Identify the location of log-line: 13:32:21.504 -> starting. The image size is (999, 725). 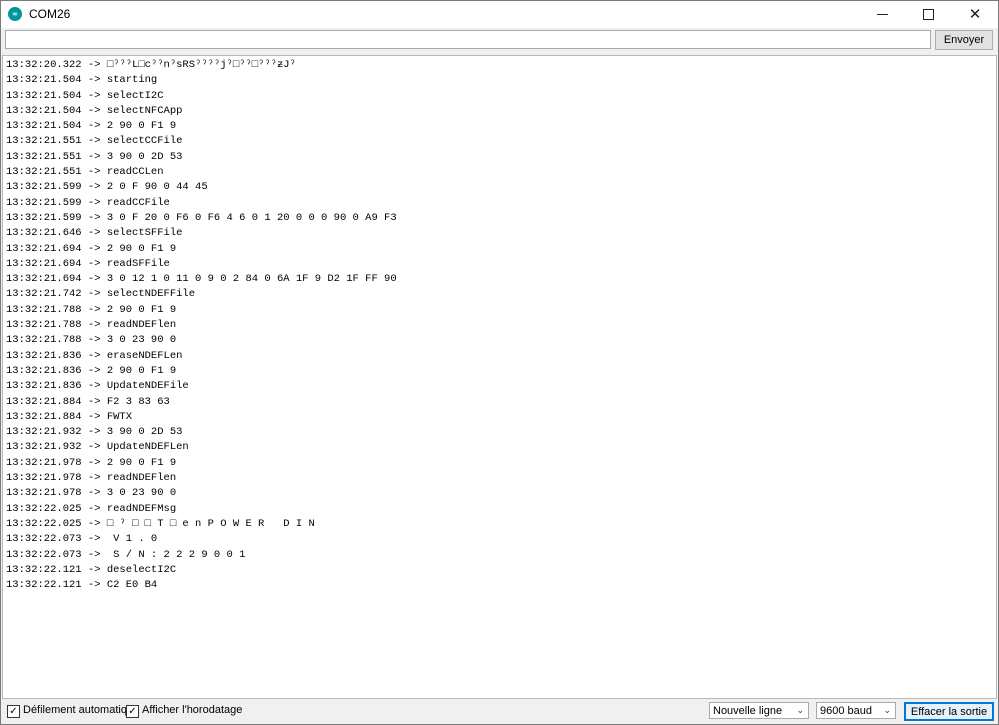
(82, 80).